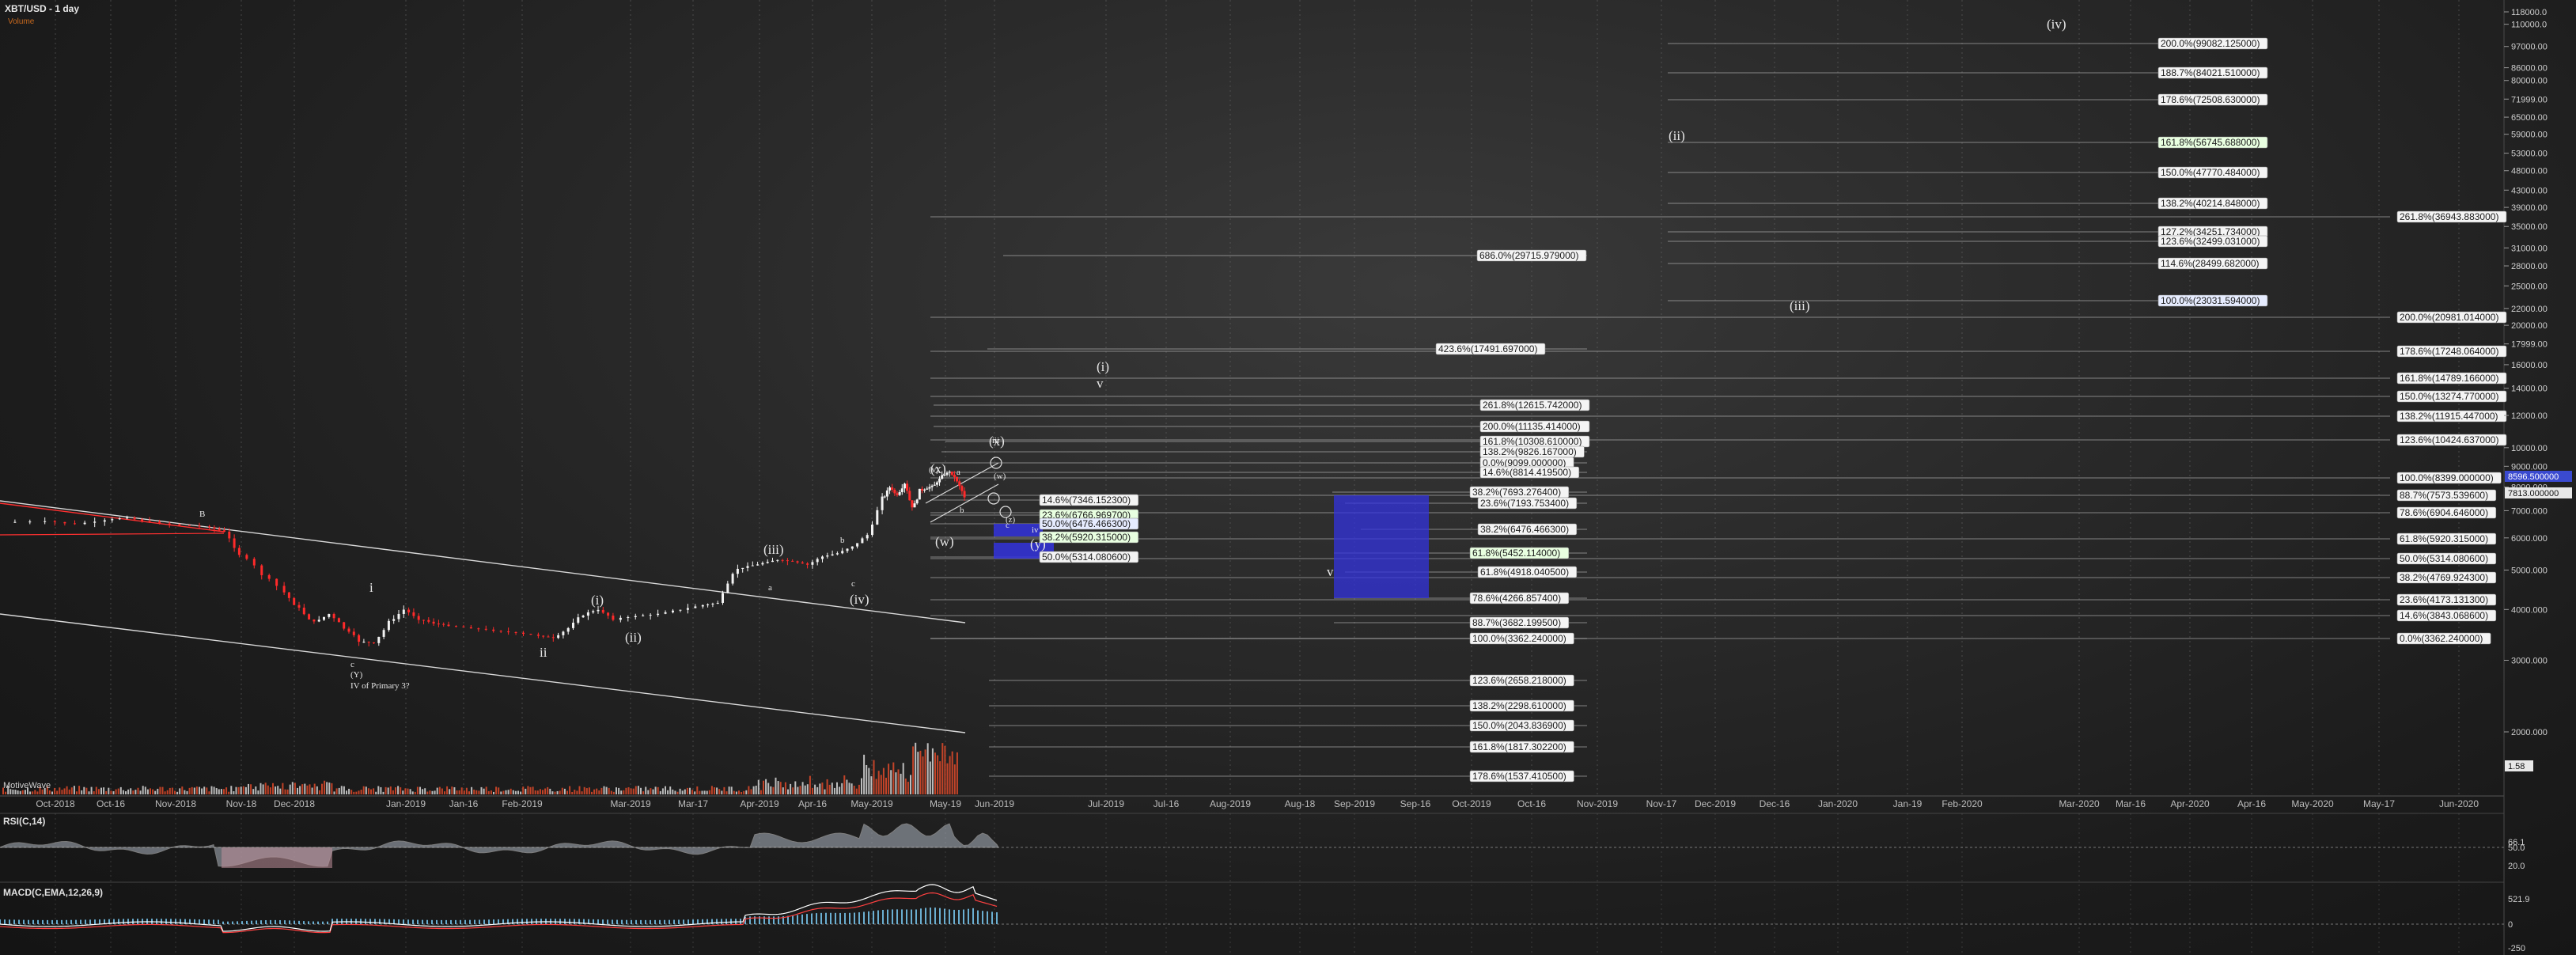 The image size is (2576, 955). What do you see at coordinates (1011, 520) in the screenshot?
I see `wave-label: (z)` at bounding box center [1011, 520].